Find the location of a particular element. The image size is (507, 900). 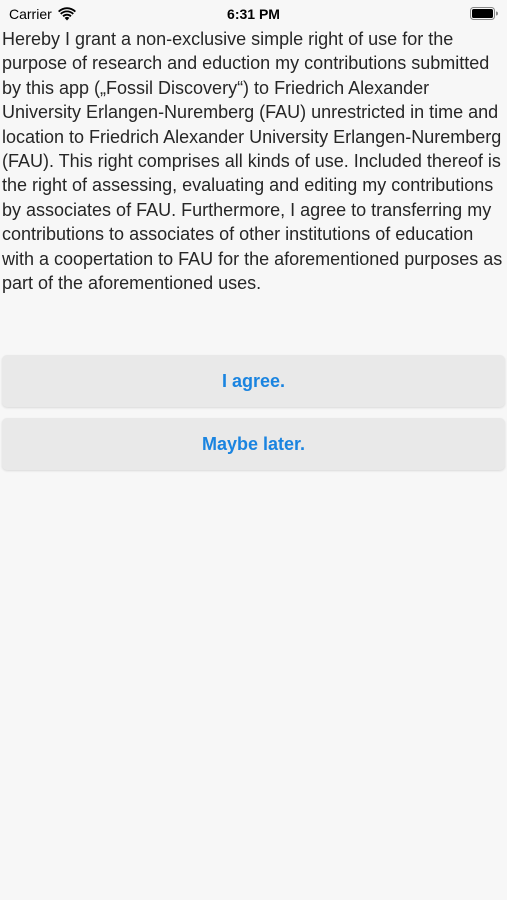

maybe-later-button: Maybe later. is located at coordinates (253, 444).